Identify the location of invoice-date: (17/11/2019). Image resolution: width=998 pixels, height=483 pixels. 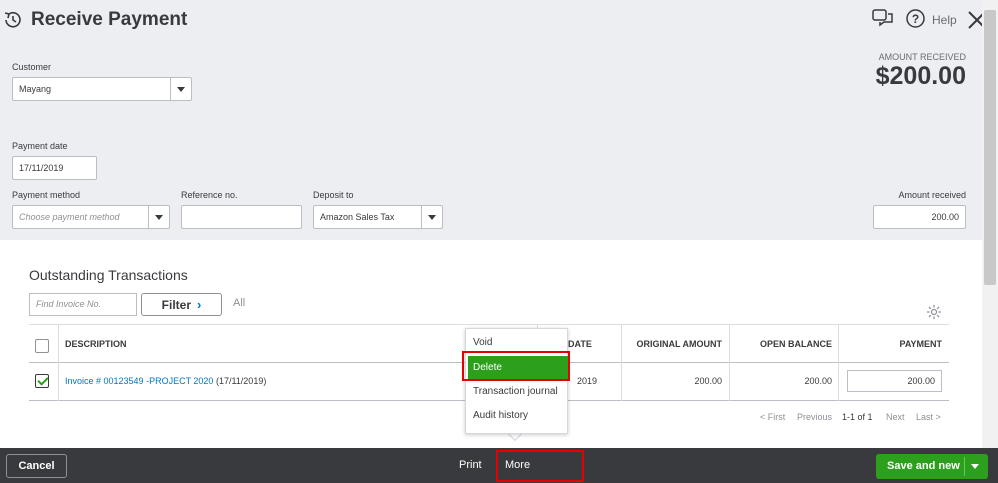
(241, 381).